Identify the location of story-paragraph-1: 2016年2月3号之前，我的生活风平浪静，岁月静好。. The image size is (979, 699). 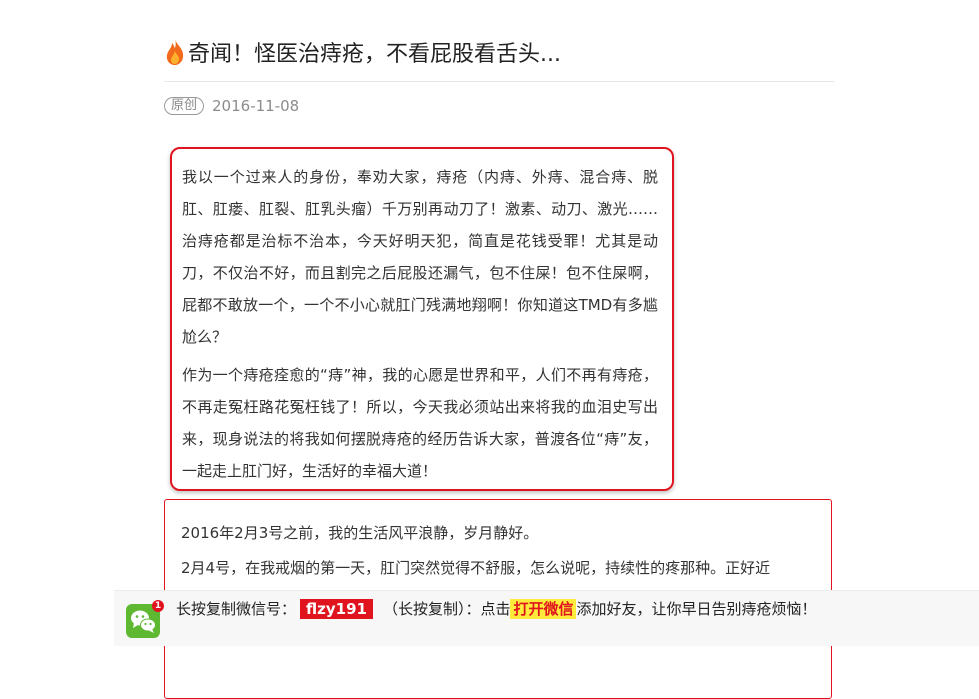
(360, 533).